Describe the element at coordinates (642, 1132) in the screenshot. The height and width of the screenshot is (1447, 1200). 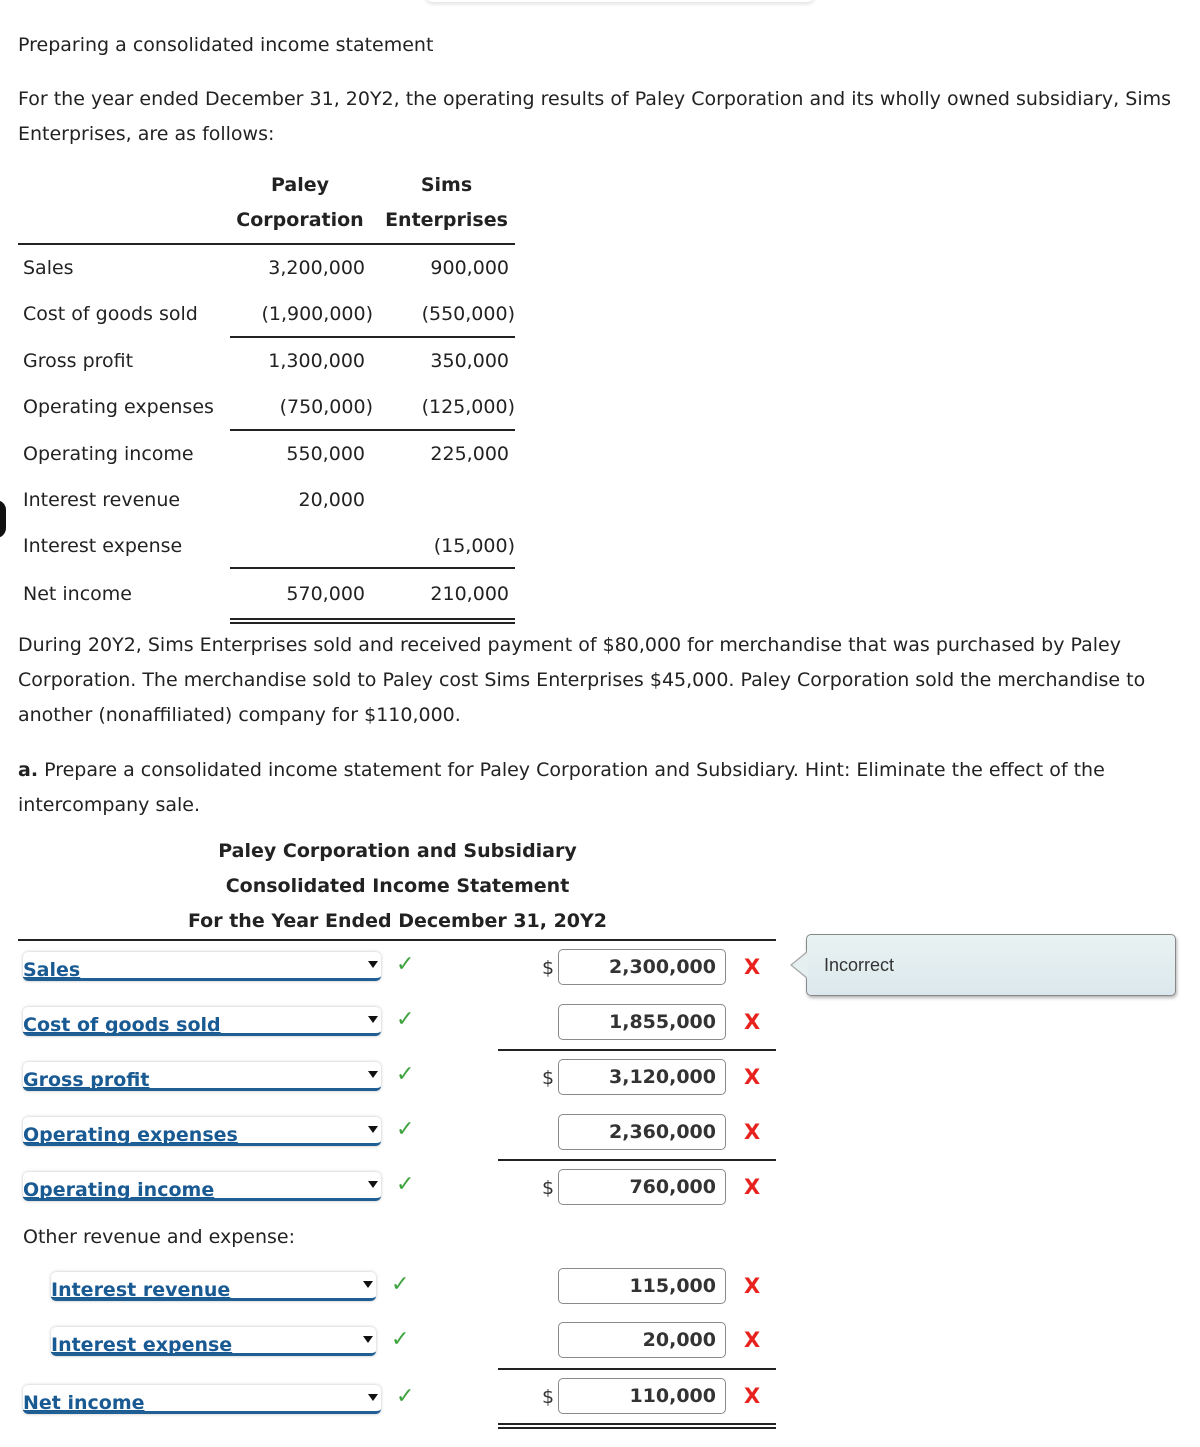
I see `amount-input-operating-expenses: 2,360,000` at that location.